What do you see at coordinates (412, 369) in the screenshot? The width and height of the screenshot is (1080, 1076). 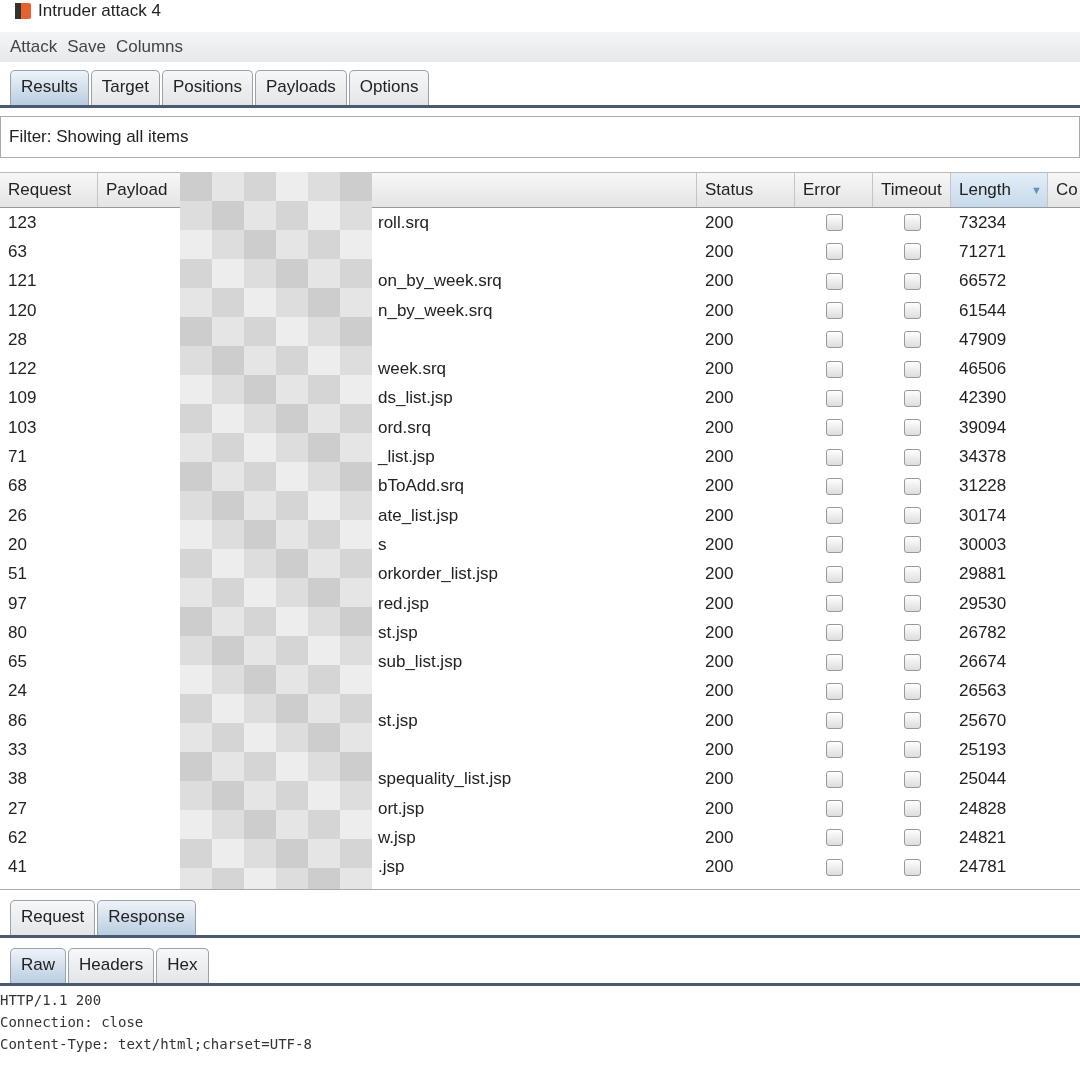 I see `table-cell: week.srq` at bounding box center [412, 369].